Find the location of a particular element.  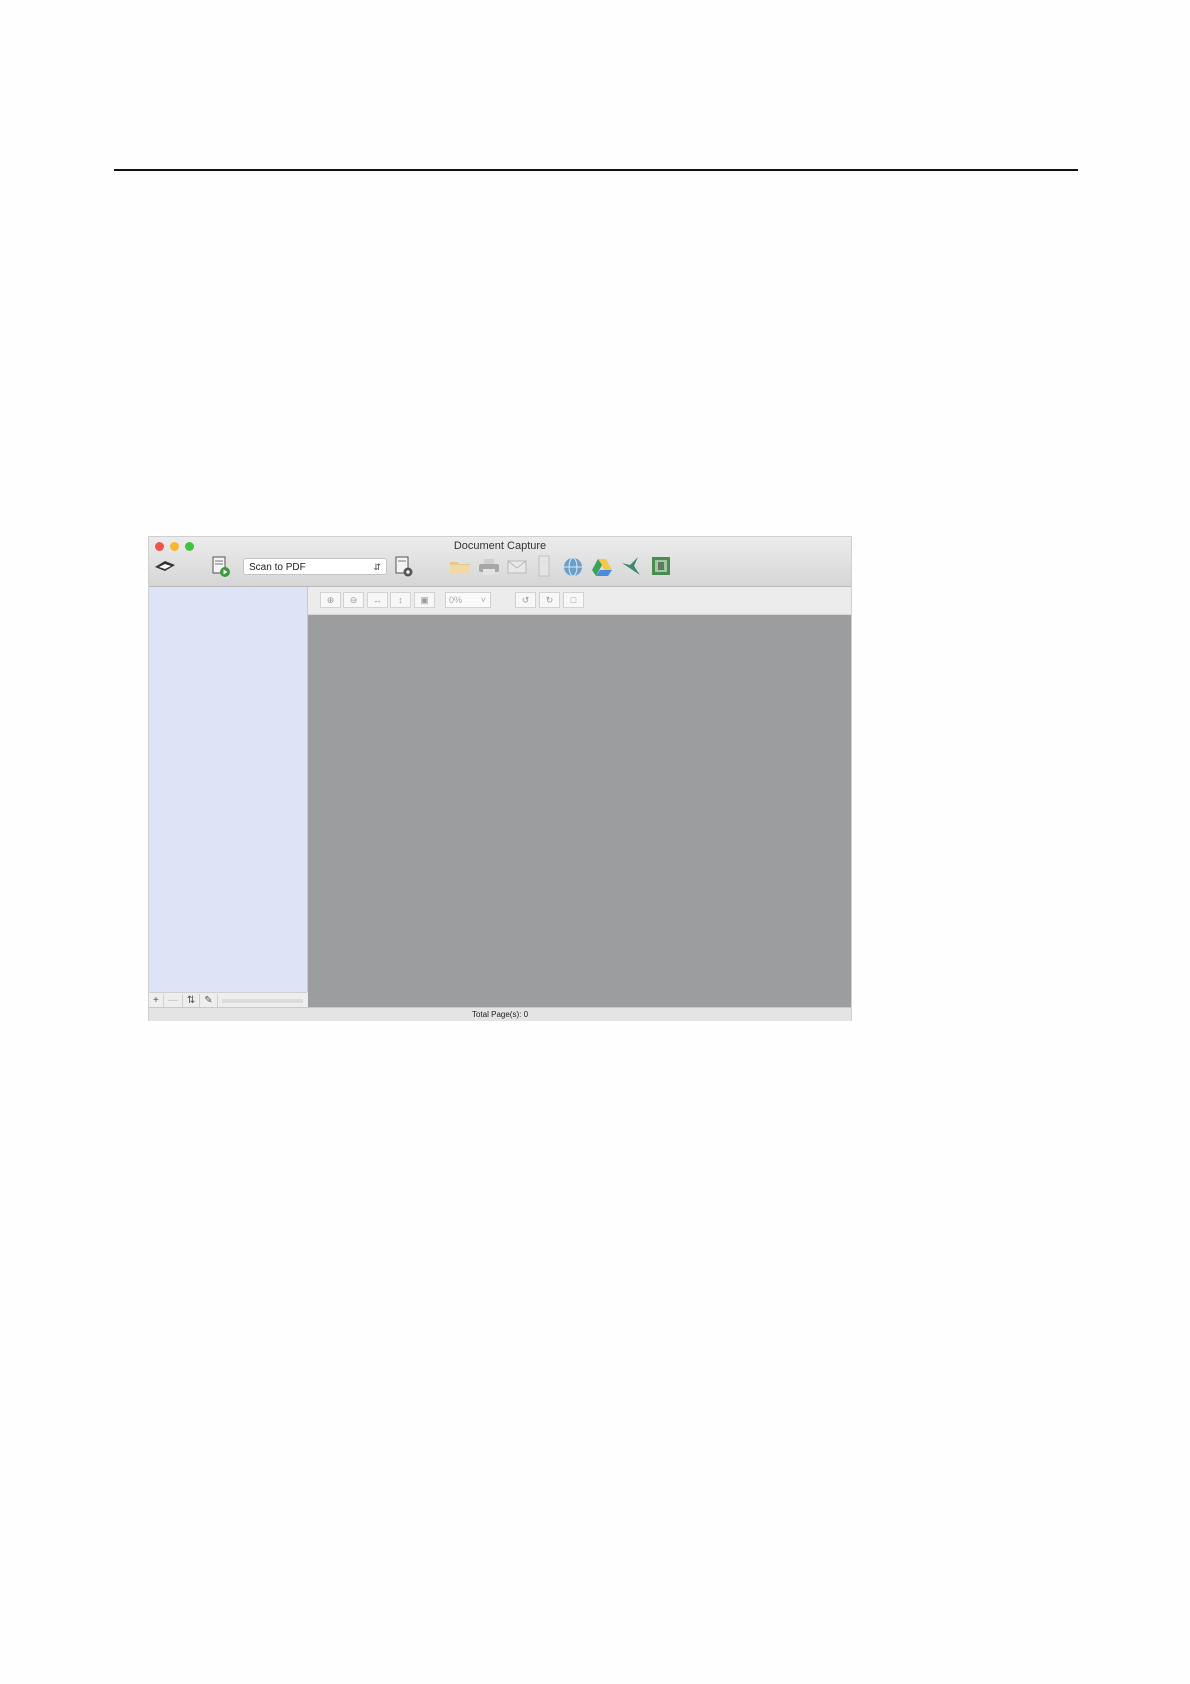

fit-height-icon: ↕ is located at coordinates (400, 600).